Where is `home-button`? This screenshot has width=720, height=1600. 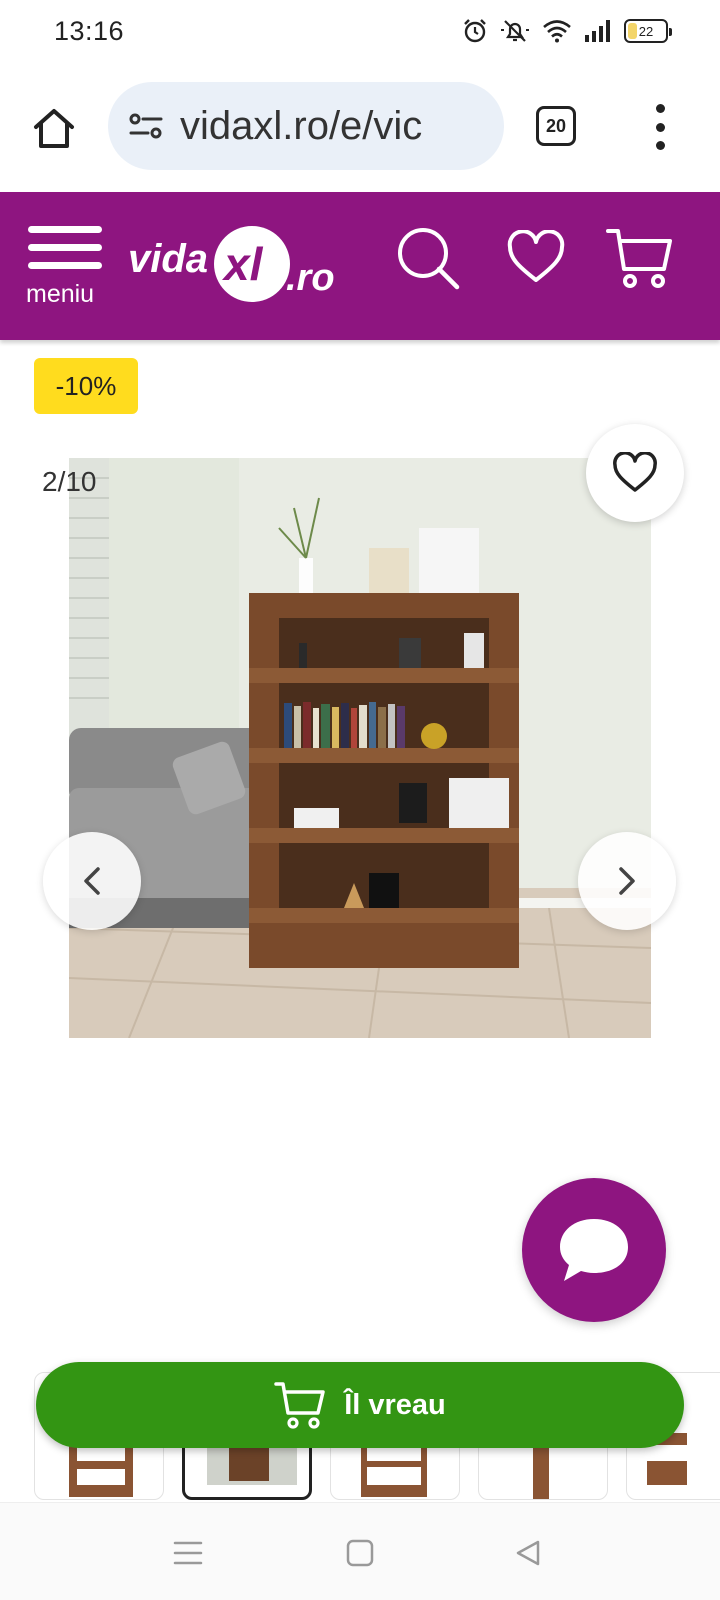 home-button is located at coordinates (54, 128).